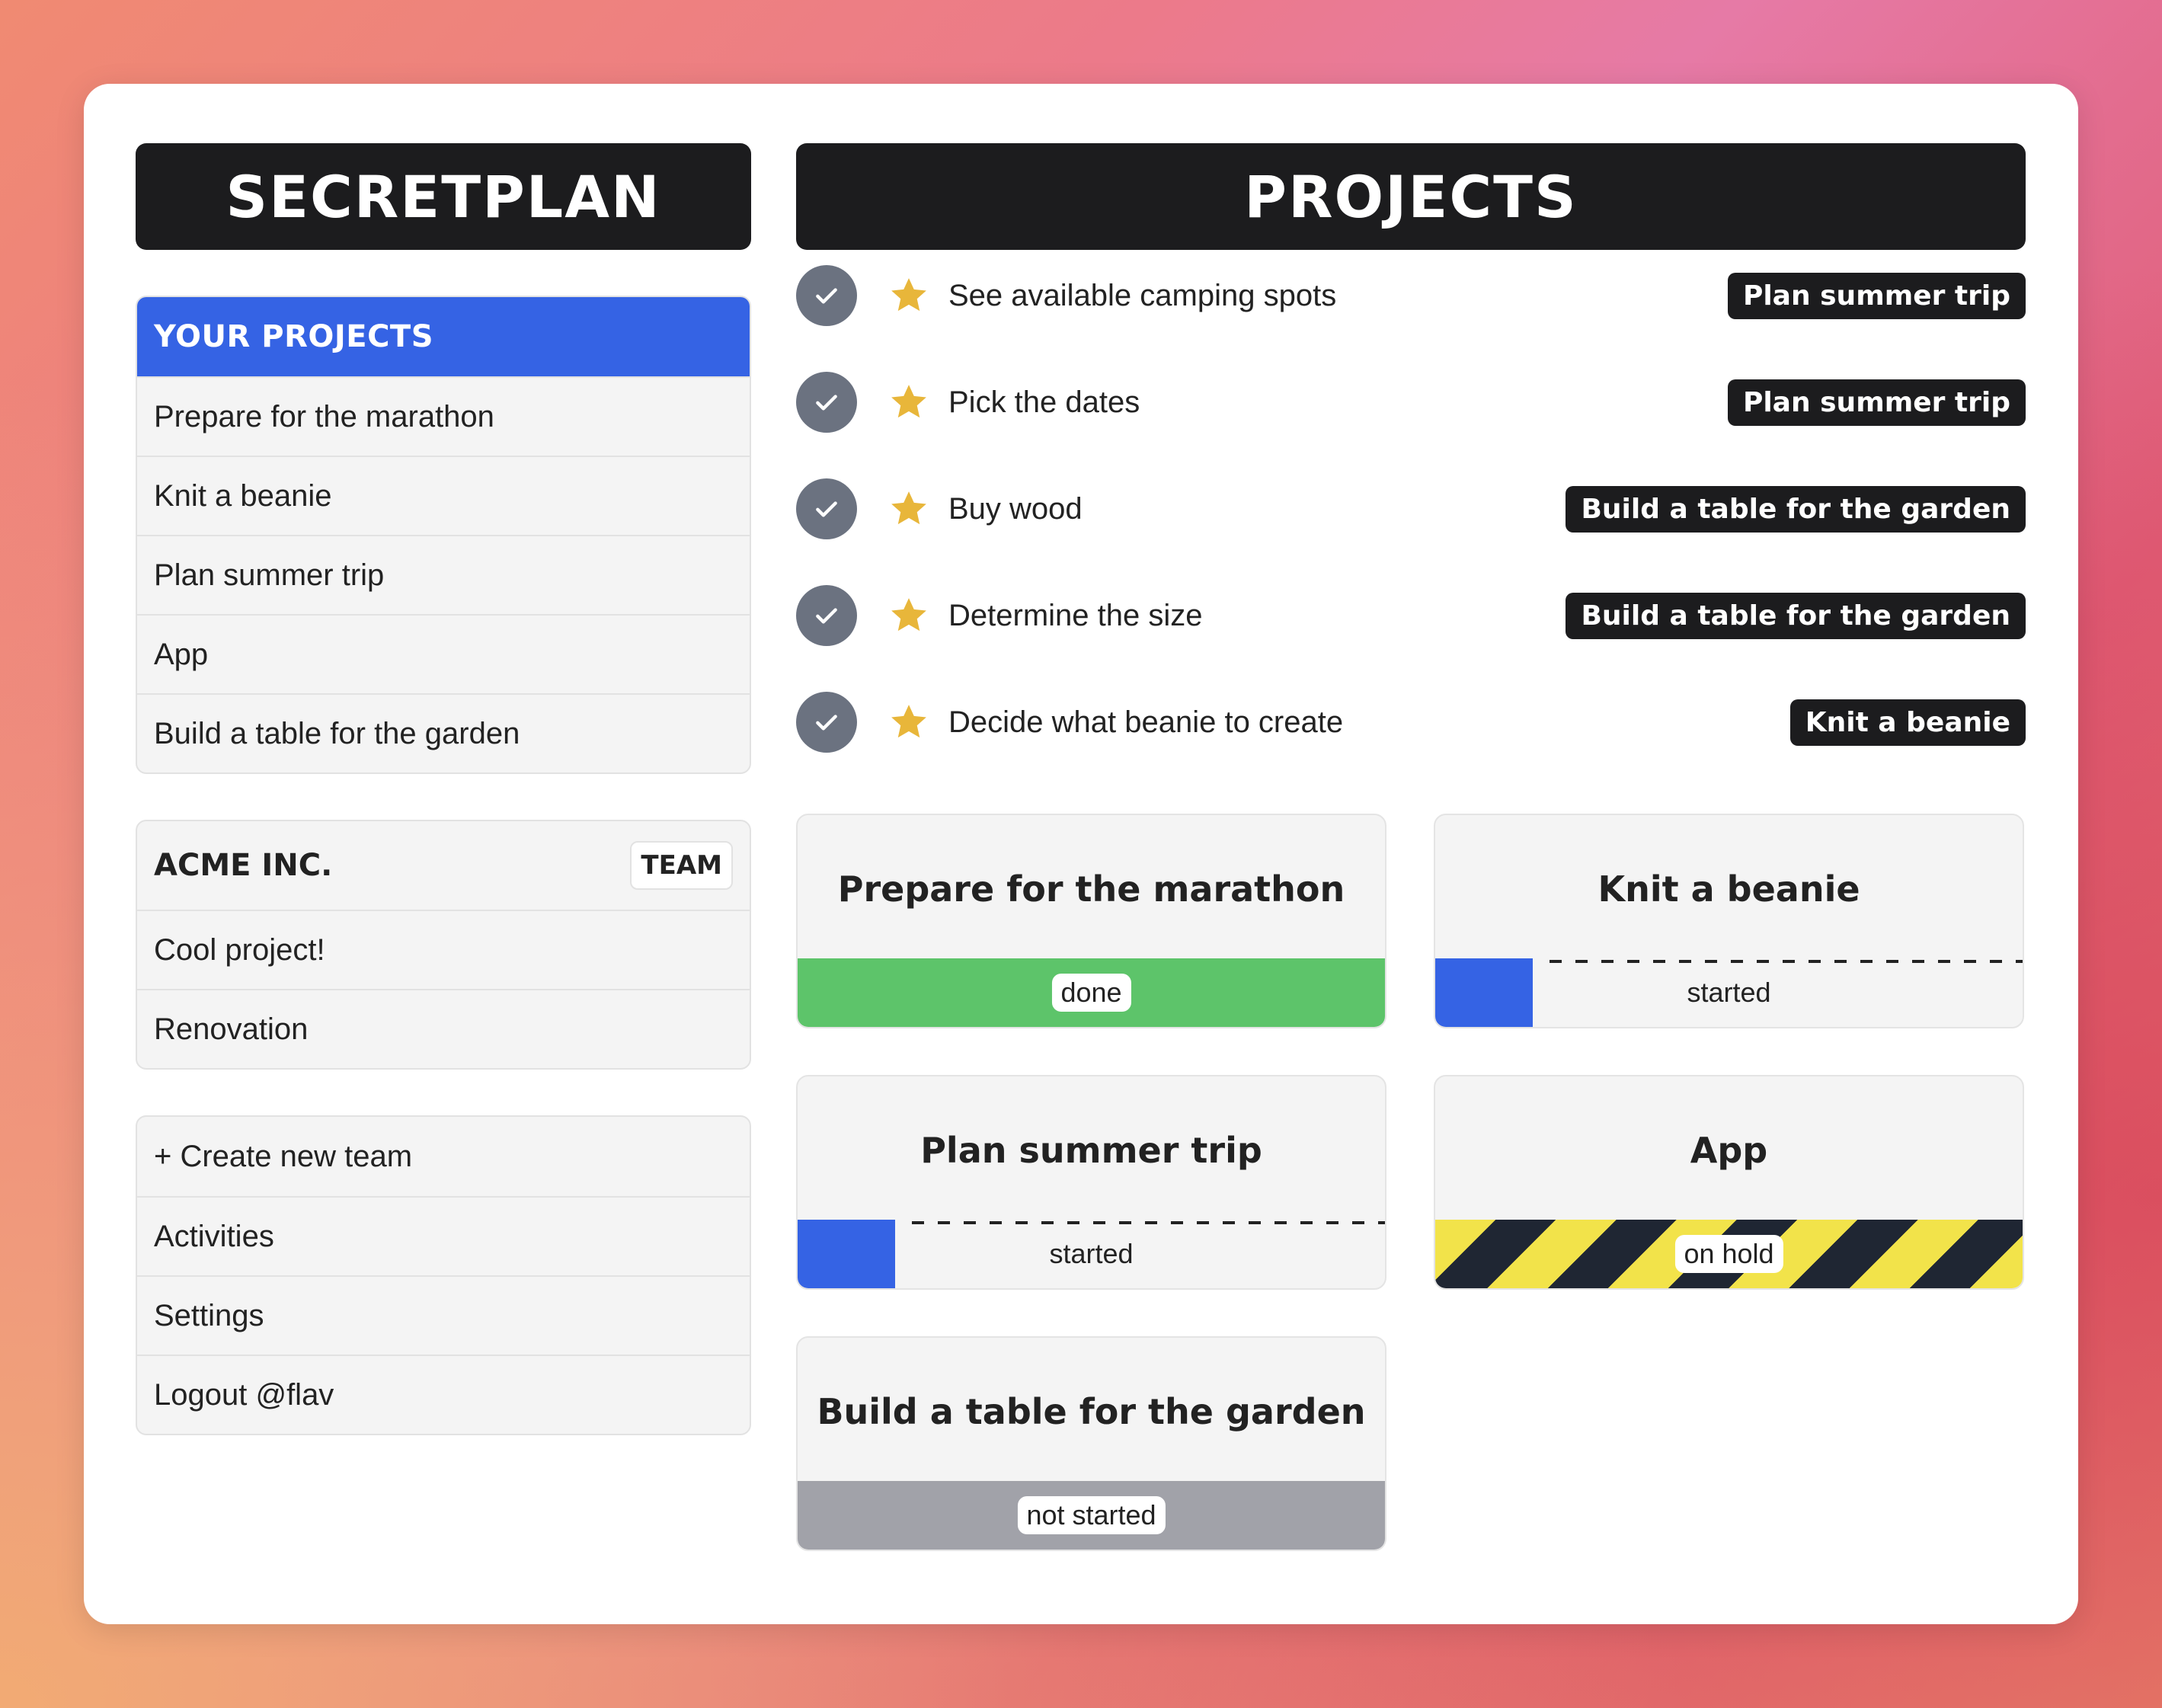 This screenshot has width=2162, height=1708. What do you see at coordinates (444, 496) in the screenshot?
I see `sidebar-item-project: Knit a beanie` at bounding box center [444, 496].